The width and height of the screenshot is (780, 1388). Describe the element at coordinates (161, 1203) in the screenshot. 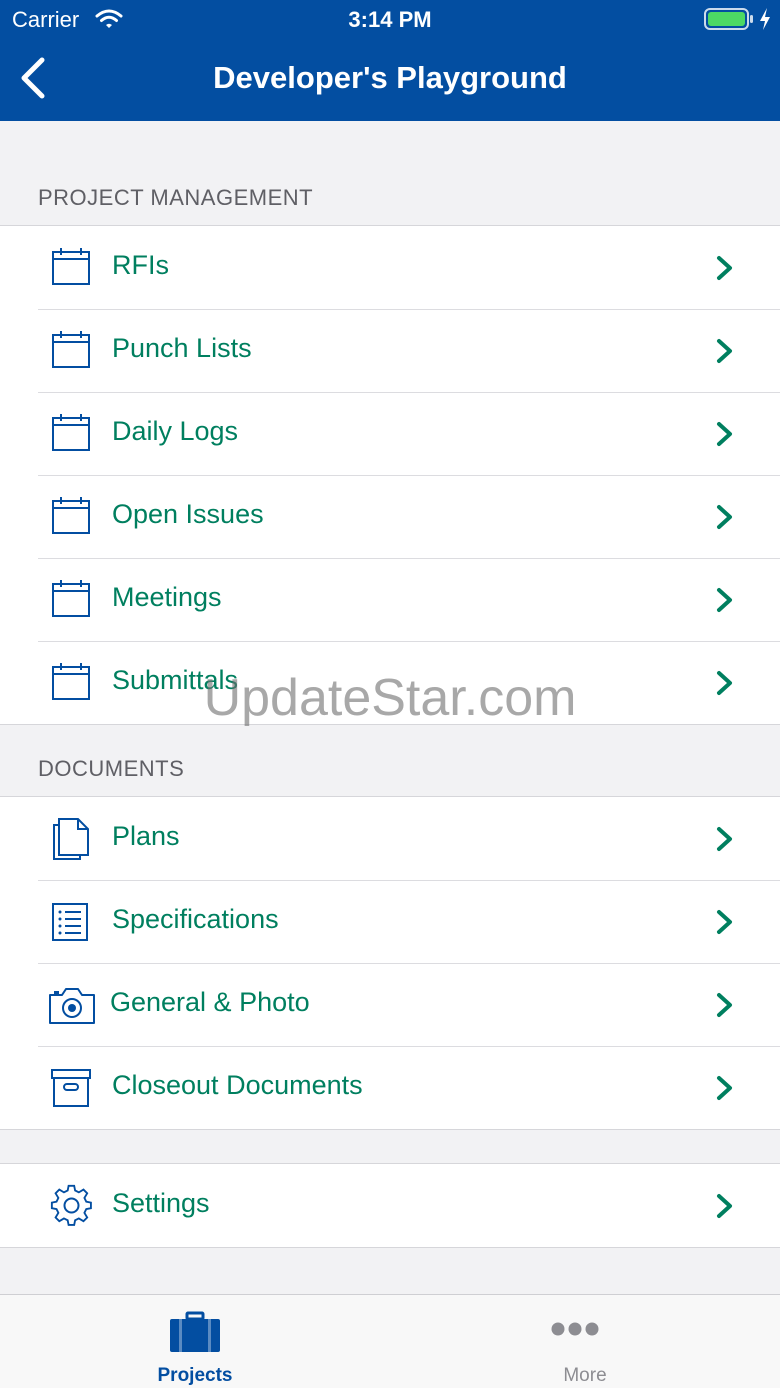

I see `list-item-label: Settings` at that location.